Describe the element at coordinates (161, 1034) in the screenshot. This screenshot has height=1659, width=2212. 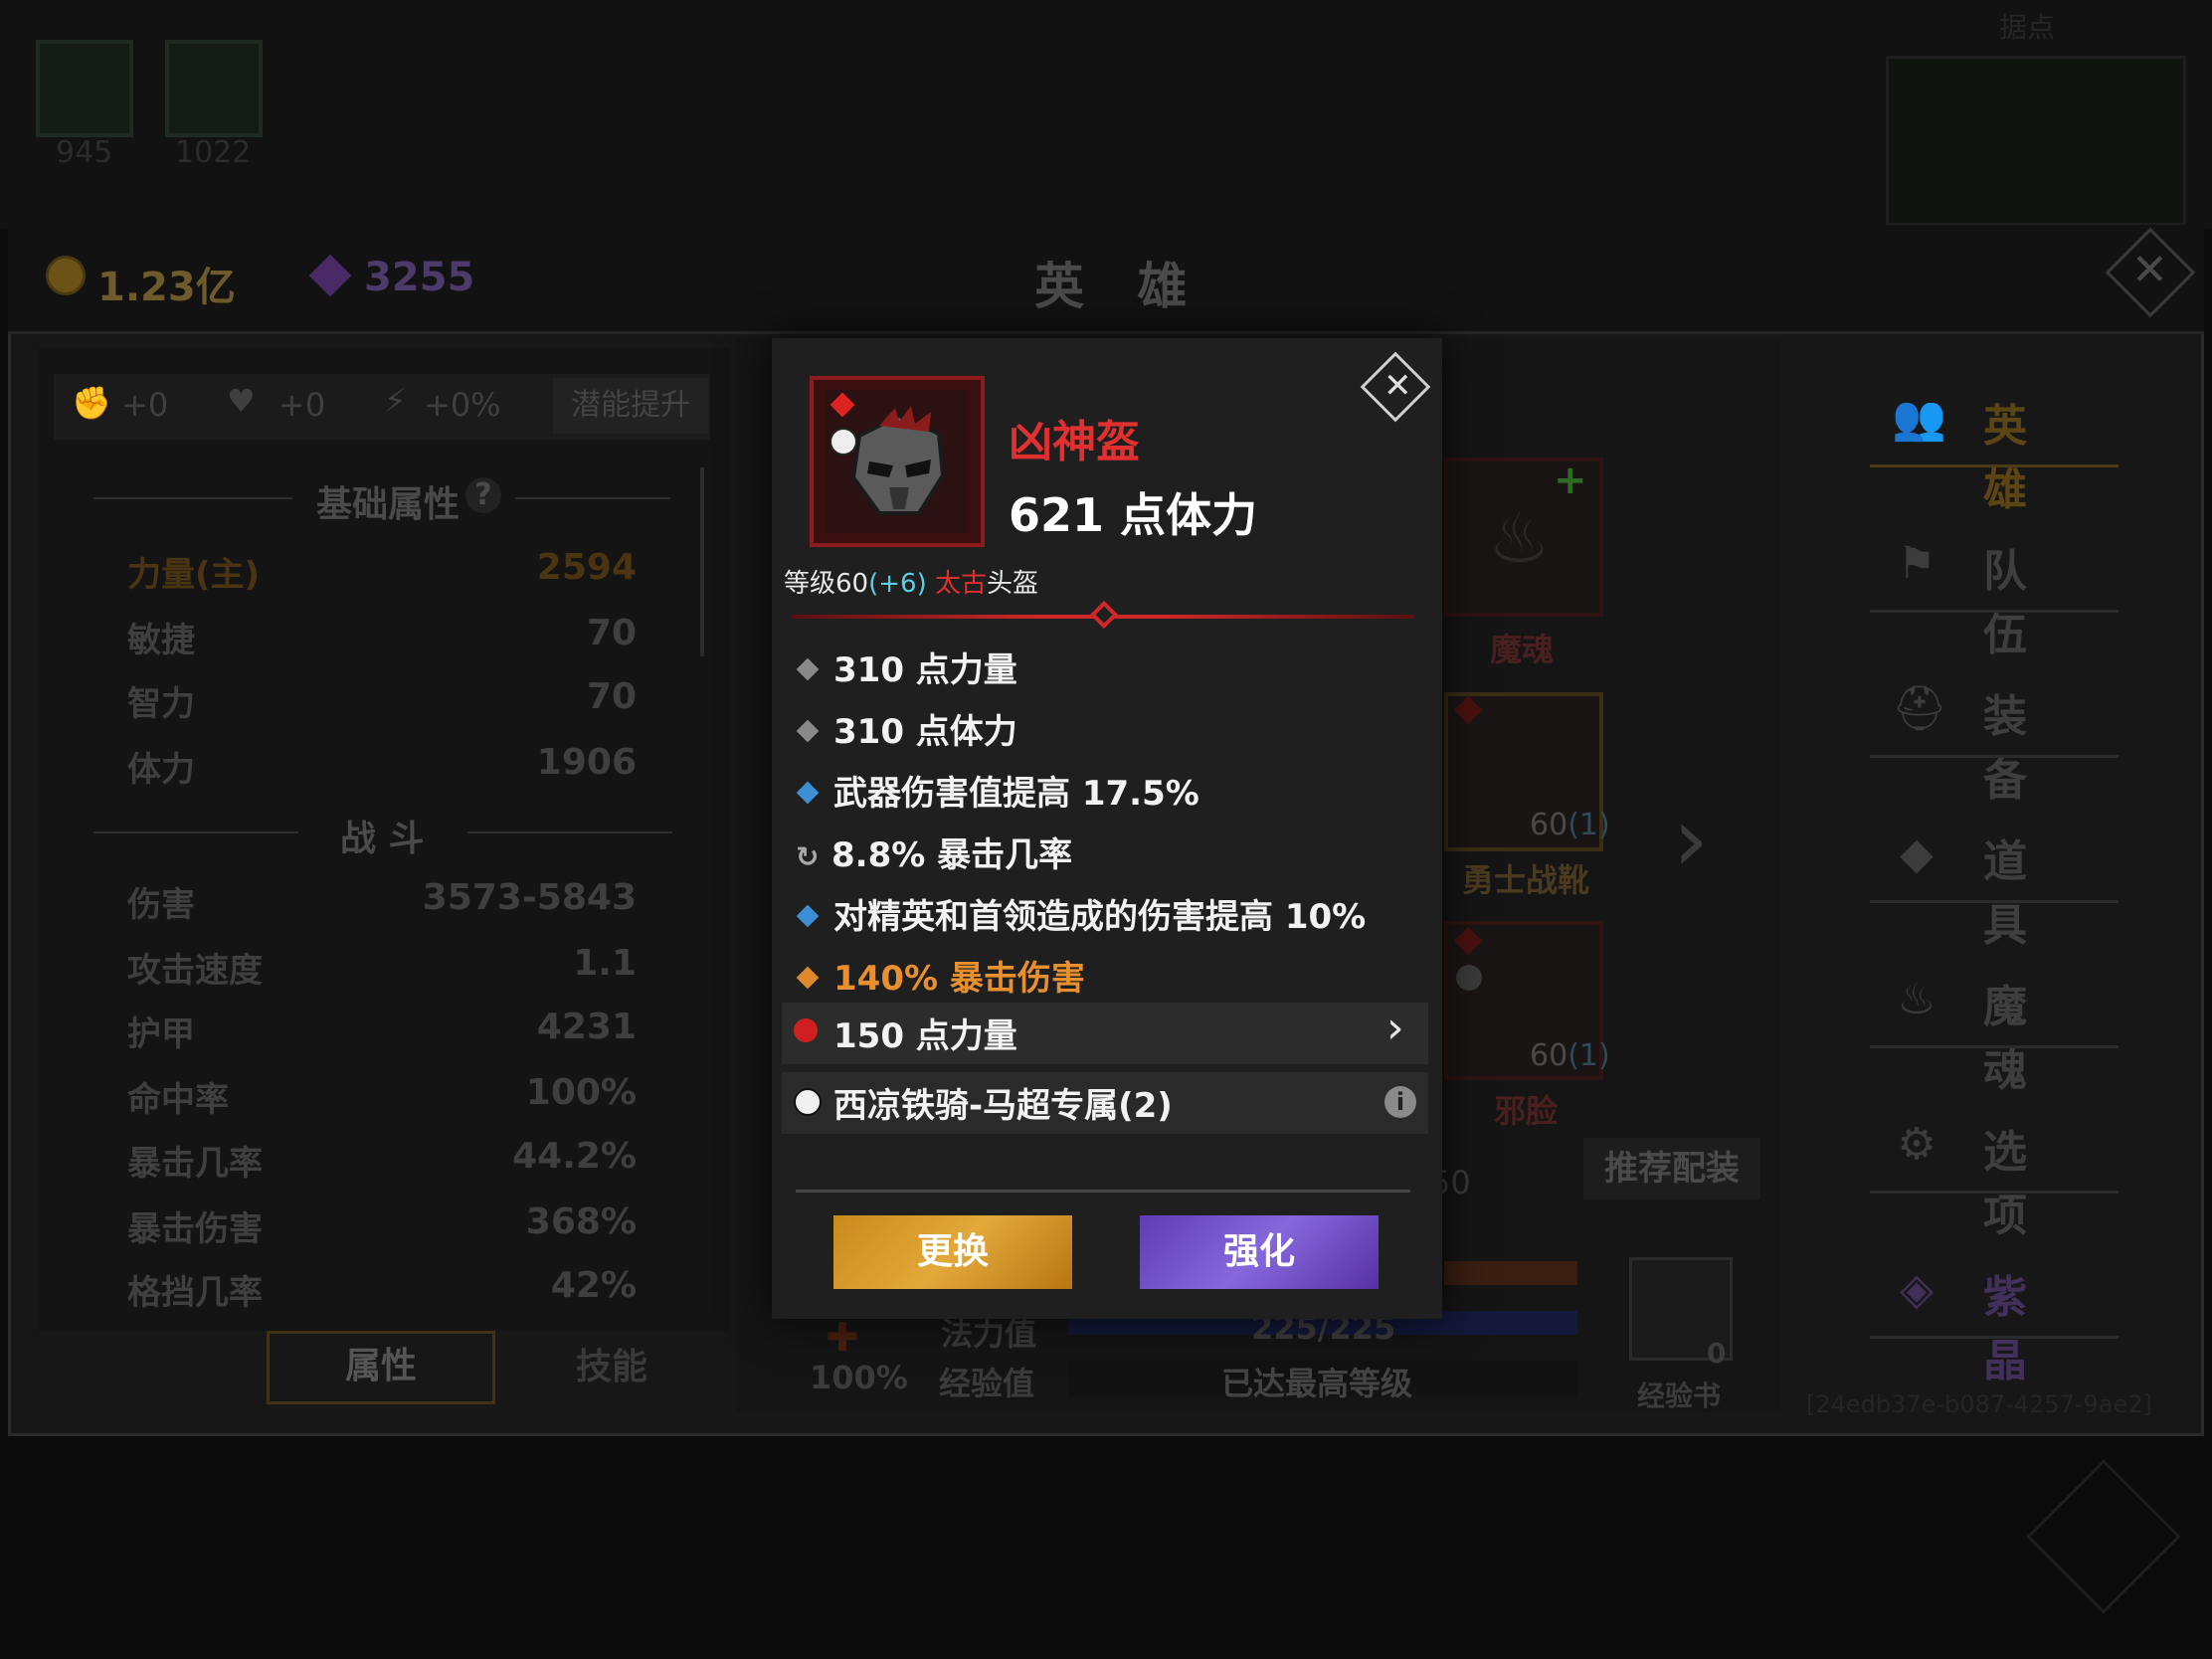
I see `stat-name: 护甲` at that location.